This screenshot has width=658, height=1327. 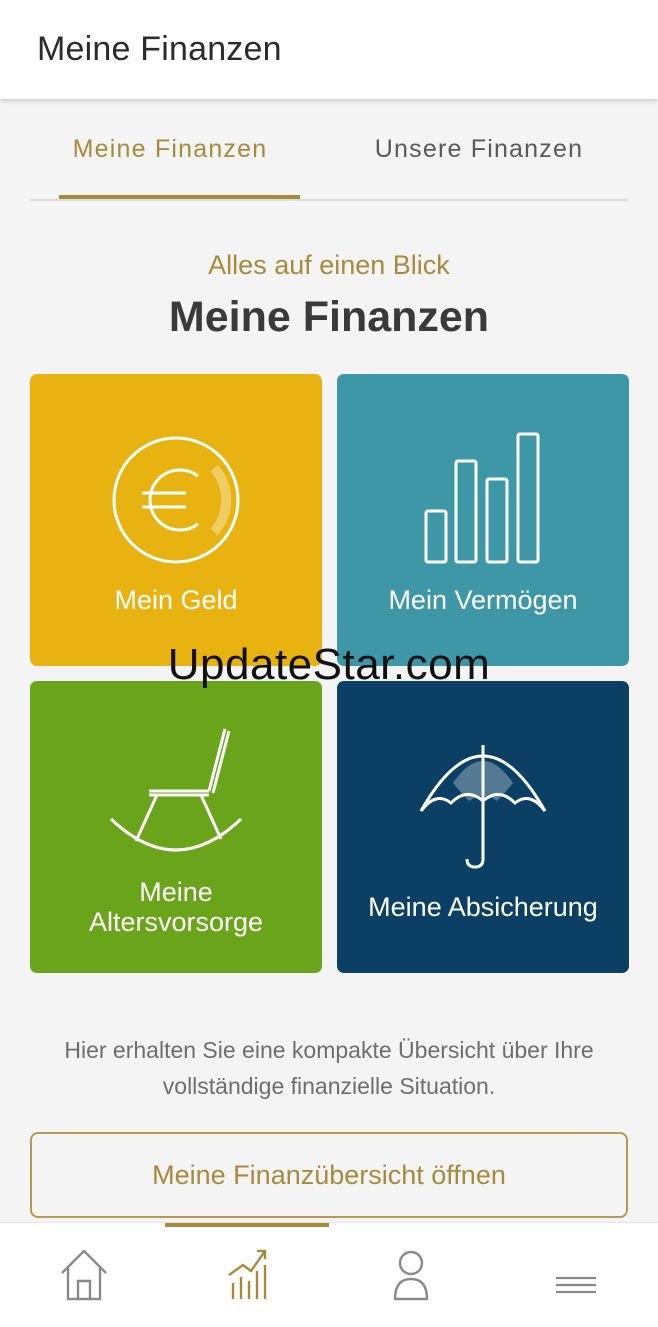 I want to click on tile-label: Meine Altersvorsorge, so click(x=176, y=907).